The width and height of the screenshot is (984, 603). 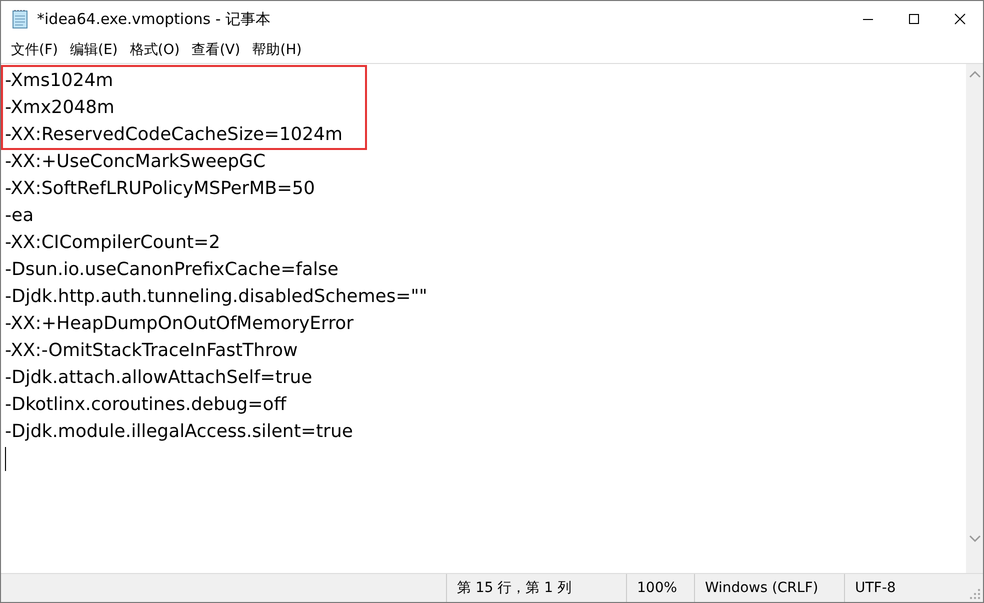 I want to click on menu-item: 格式(O), so click(x=155, y=50).